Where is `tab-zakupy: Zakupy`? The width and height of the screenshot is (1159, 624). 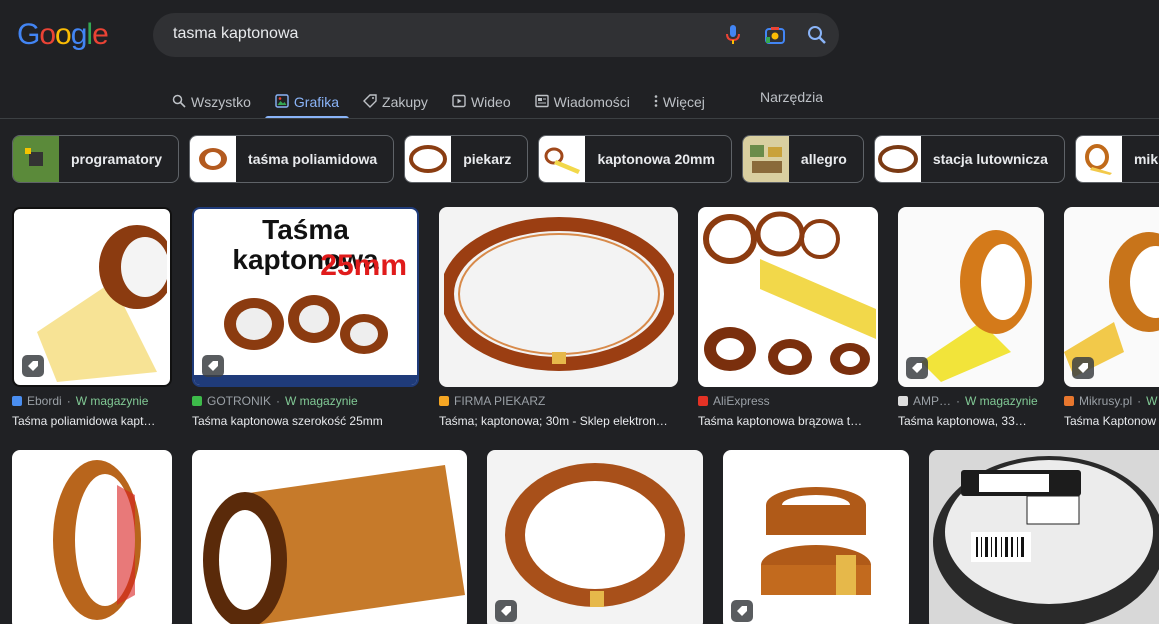 tab-zakupy: Zakupy is located at coordinates (395, 102).